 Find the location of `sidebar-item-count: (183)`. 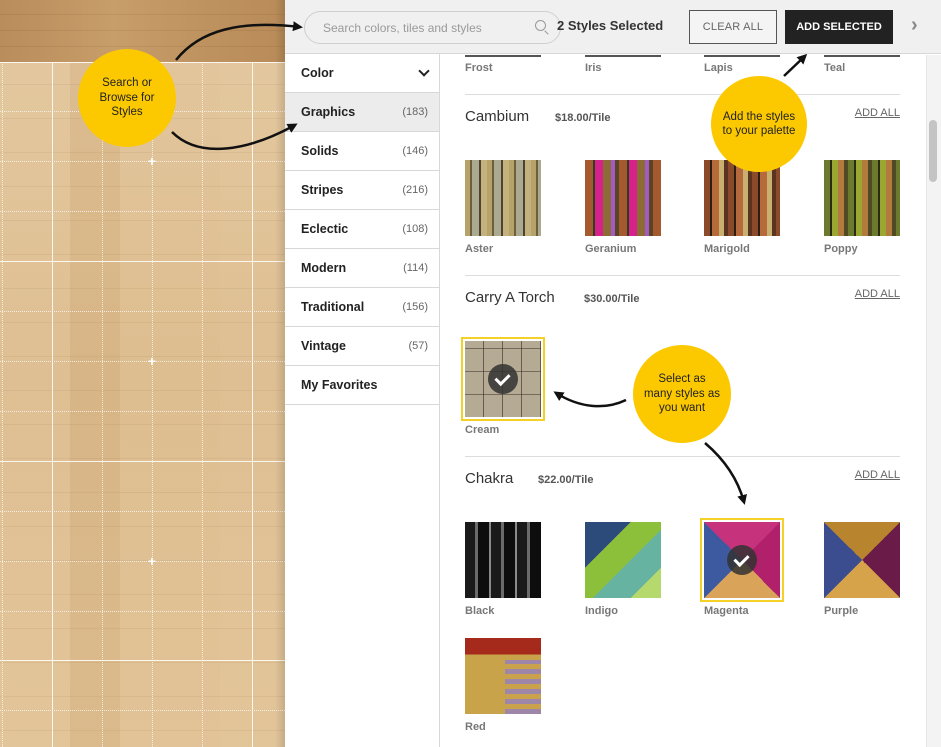

sidebar-item-count: (183) is located at coordinates (415, 112).